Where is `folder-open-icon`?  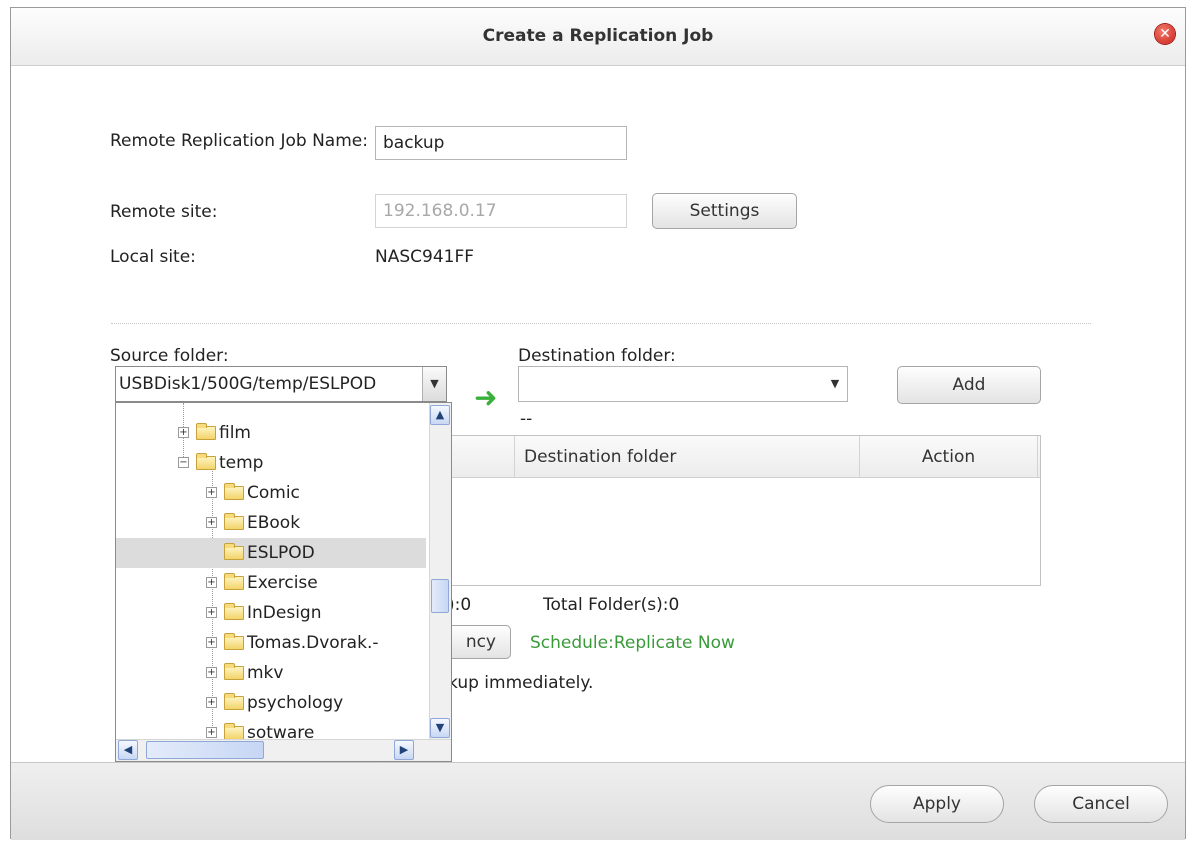 folder-open-icon is located at coordinates (206, 461).